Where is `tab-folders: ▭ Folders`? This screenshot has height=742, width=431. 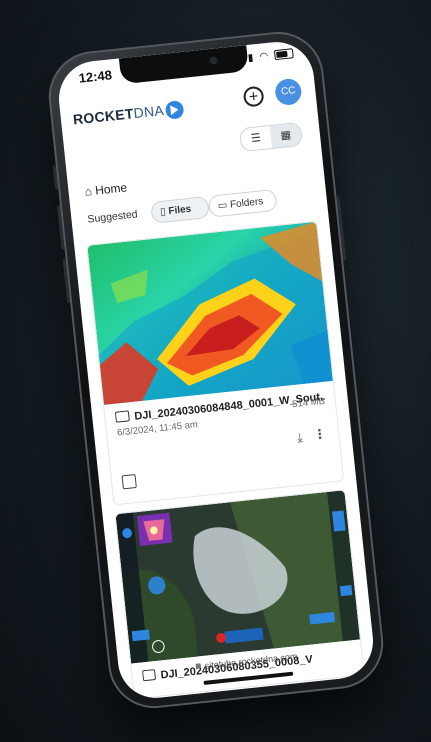 tab-folders: ▭ Folders is located at coordinates (242, 203).